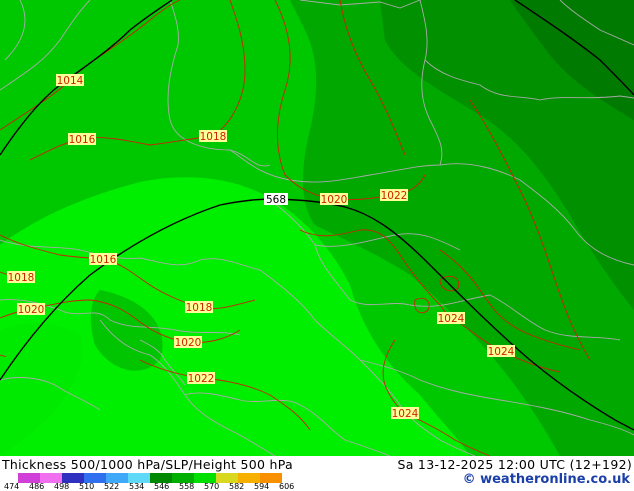  I want to click on height-label: 568, so click(276, 200).